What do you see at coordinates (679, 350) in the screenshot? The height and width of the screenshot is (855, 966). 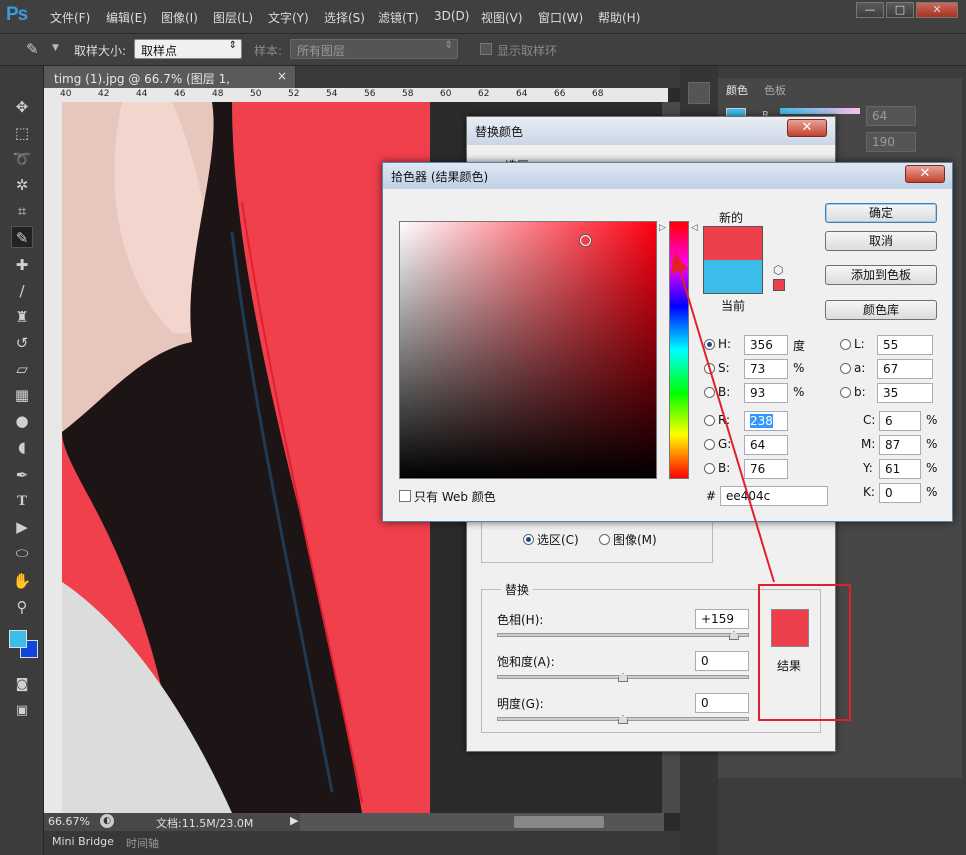 I see `hue-strip` at bounding box center [679, 350].